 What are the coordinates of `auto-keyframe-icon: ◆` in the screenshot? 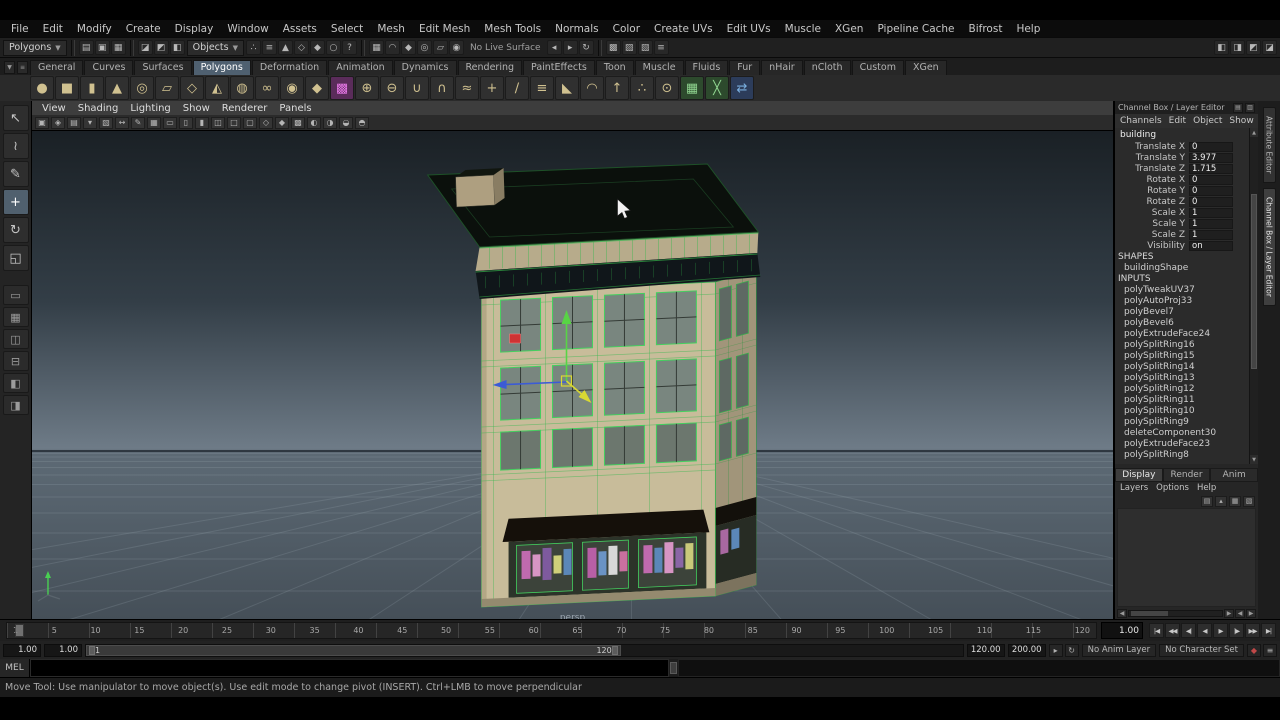 It's located at (1254, 650).